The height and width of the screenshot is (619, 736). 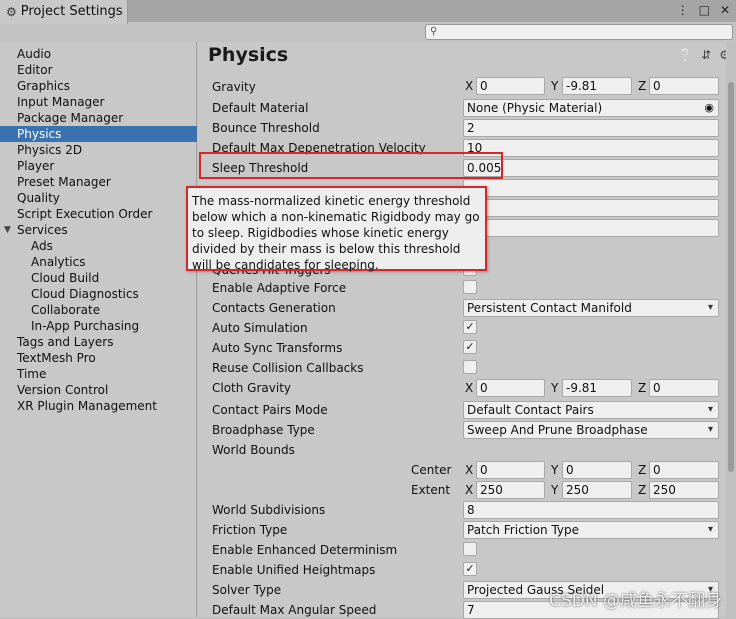 What do you see at coordinates (683, 10) in the screenshot?
I see `menu-icon: ⋮` at bounding box center [683, 10].